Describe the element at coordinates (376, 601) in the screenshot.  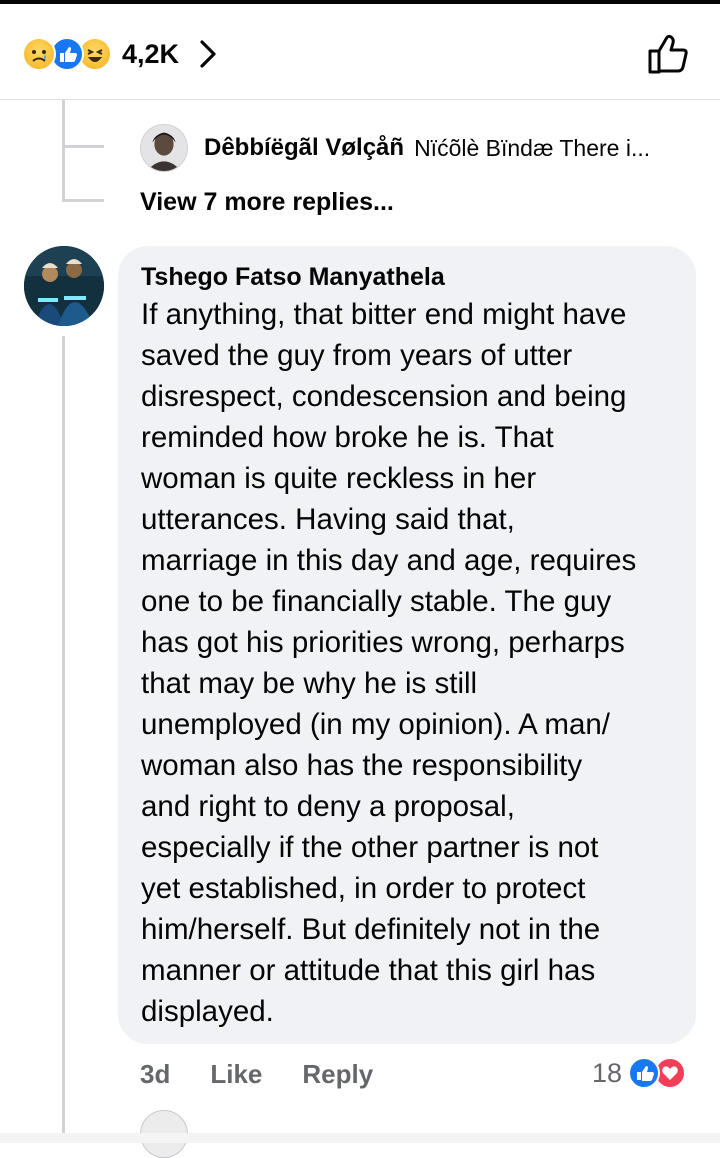
I see `comment-line: one to be financially stable. The guy` at that location.